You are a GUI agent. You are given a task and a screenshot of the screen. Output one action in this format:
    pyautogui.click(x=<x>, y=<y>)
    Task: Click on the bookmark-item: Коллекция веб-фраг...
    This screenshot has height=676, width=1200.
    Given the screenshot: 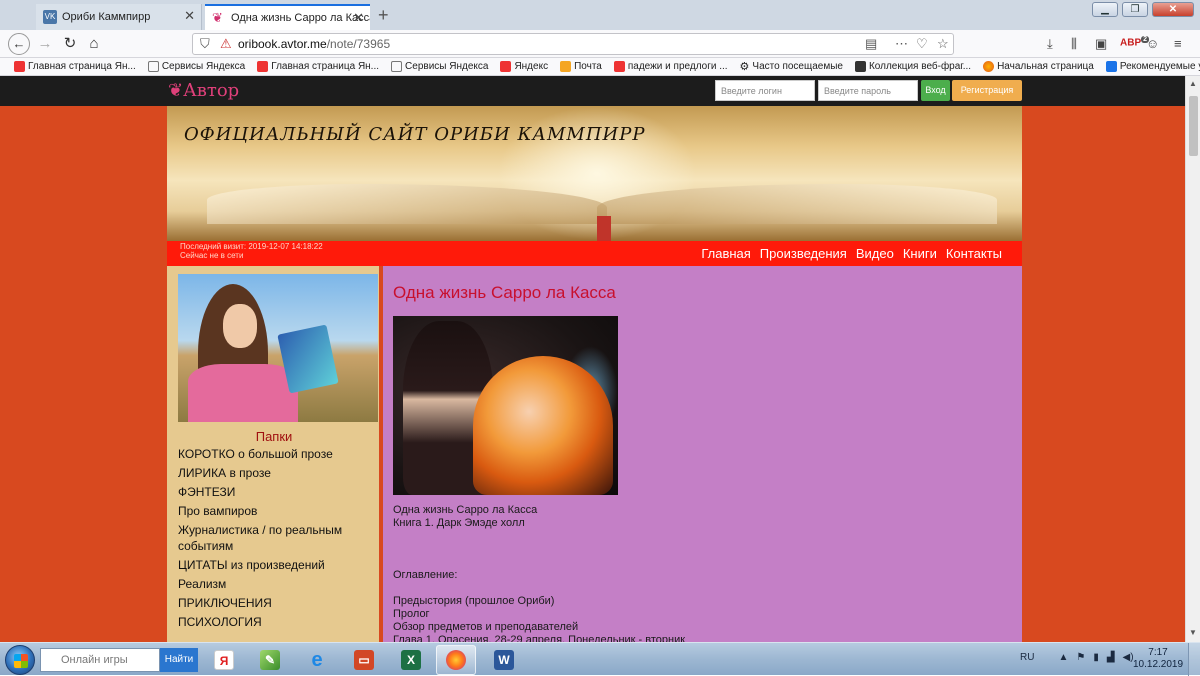 What is the action you would take?
    pyautogui.click(x=913, y=66)
    